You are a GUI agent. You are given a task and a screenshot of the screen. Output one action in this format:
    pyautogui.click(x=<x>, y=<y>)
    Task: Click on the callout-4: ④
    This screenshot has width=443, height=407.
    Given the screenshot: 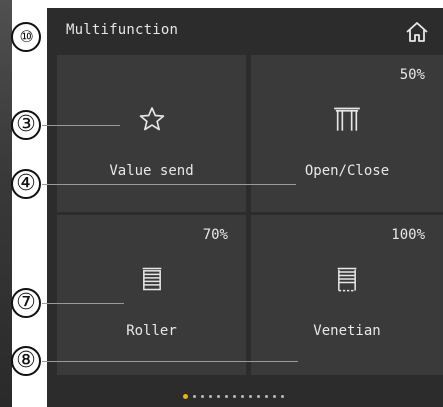 What is the action you would take?
    pyautogui.click(x=26, y=184)
    